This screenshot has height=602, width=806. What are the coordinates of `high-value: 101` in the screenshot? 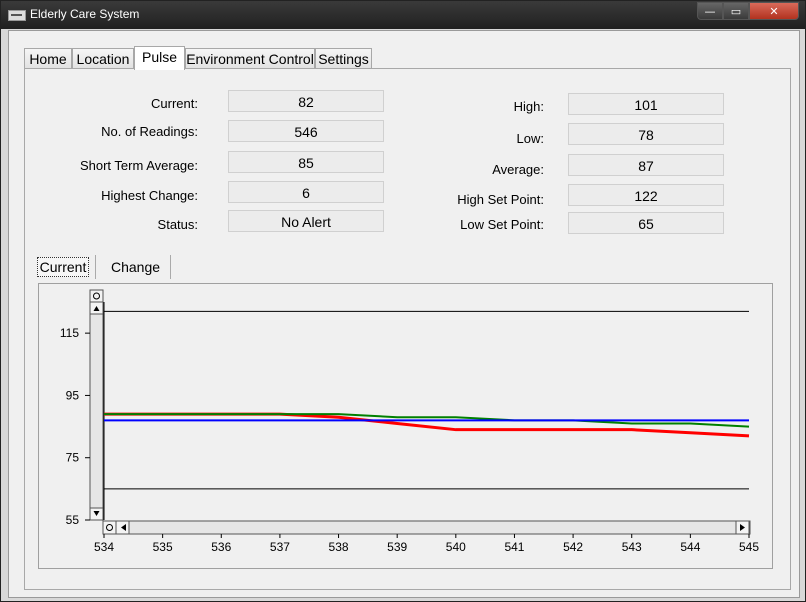 It's located at (646, 104).